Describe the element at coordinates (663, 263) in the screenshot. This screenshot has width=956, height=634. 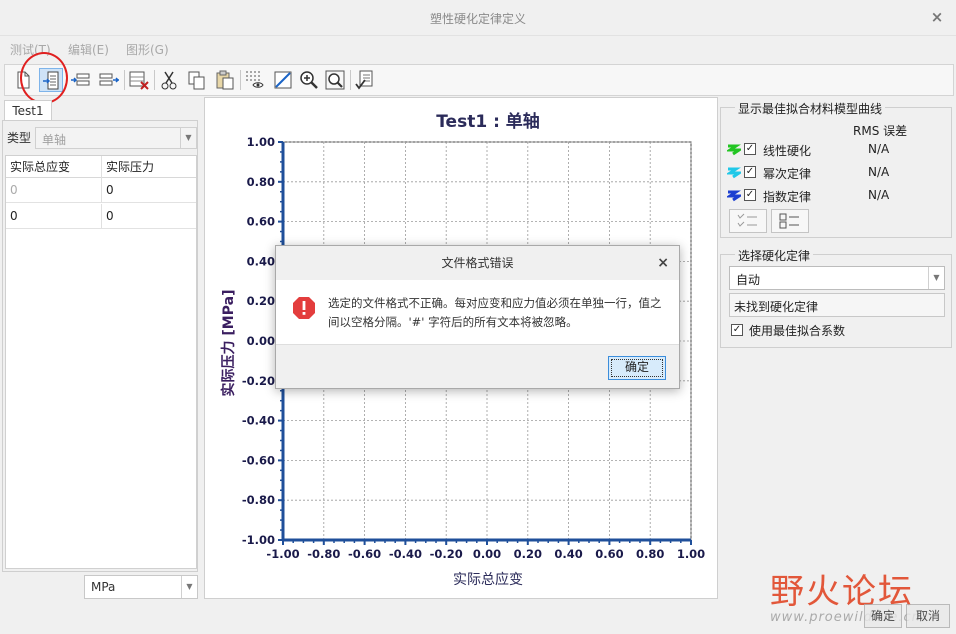
I see `dialog-close-button: ×` at that location.